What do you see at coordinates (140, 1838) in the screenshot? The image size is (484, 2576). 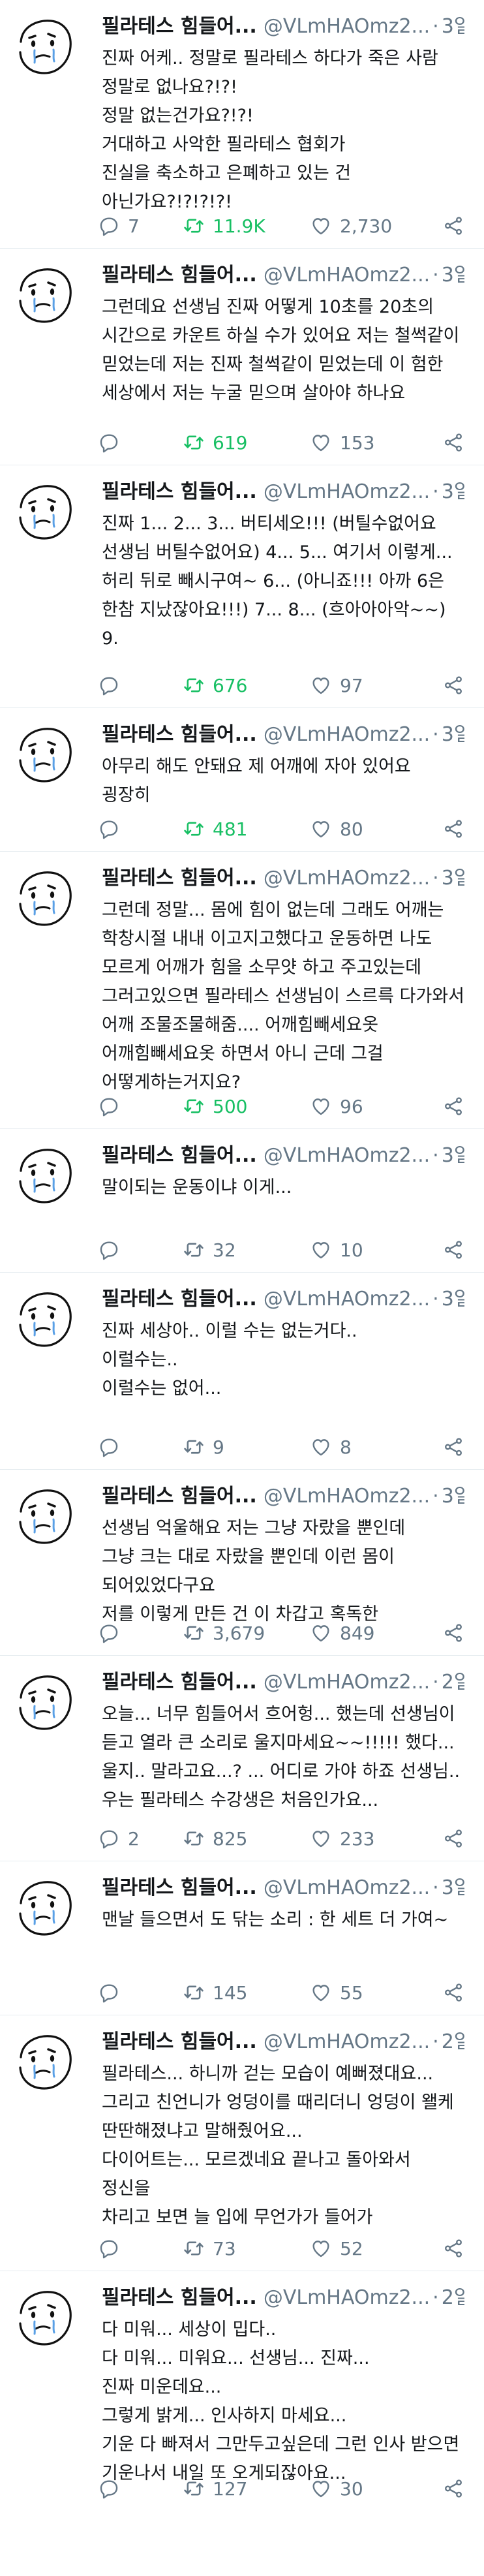 I see `reply-button: 2` at bounding box center [140, 1838].